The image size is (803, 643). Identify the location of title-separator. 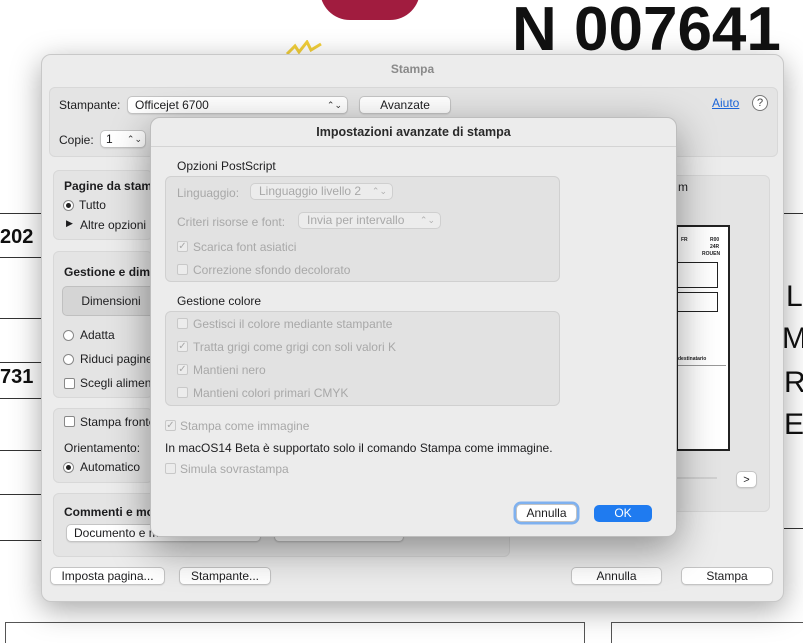
(413, 146).